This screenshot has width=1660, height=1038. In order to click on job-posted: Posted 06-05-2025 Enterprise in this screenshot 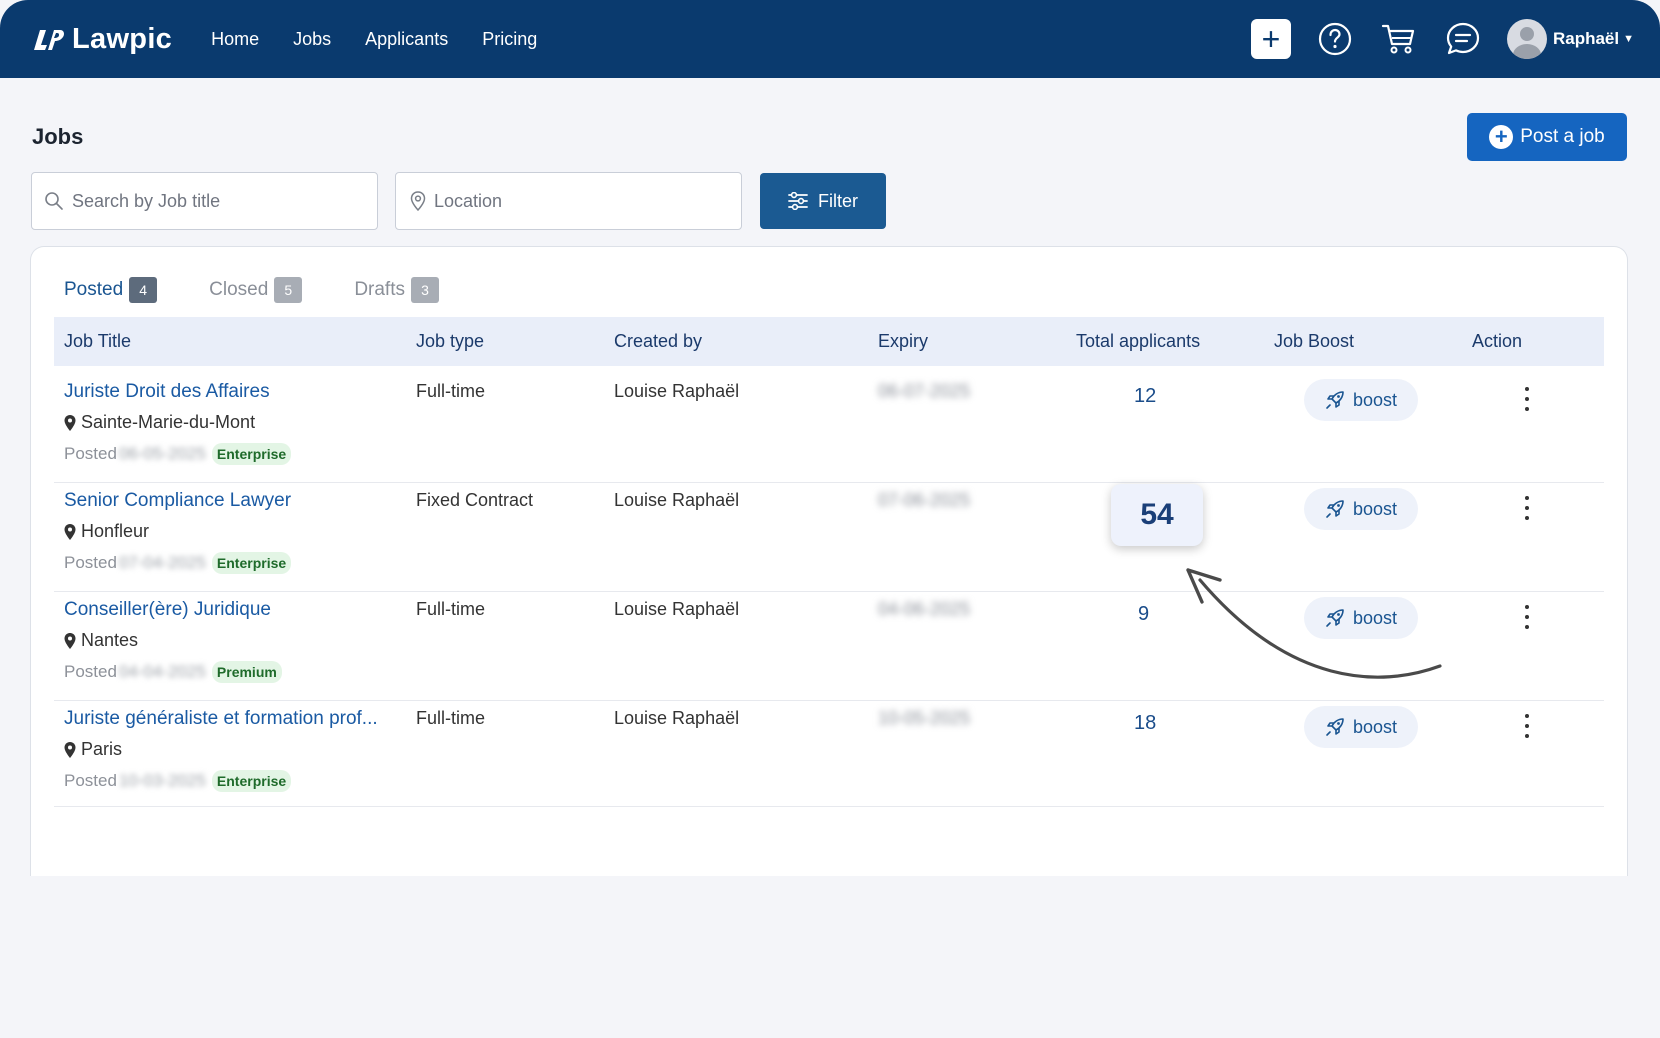, I will do `click(178, 454)`.